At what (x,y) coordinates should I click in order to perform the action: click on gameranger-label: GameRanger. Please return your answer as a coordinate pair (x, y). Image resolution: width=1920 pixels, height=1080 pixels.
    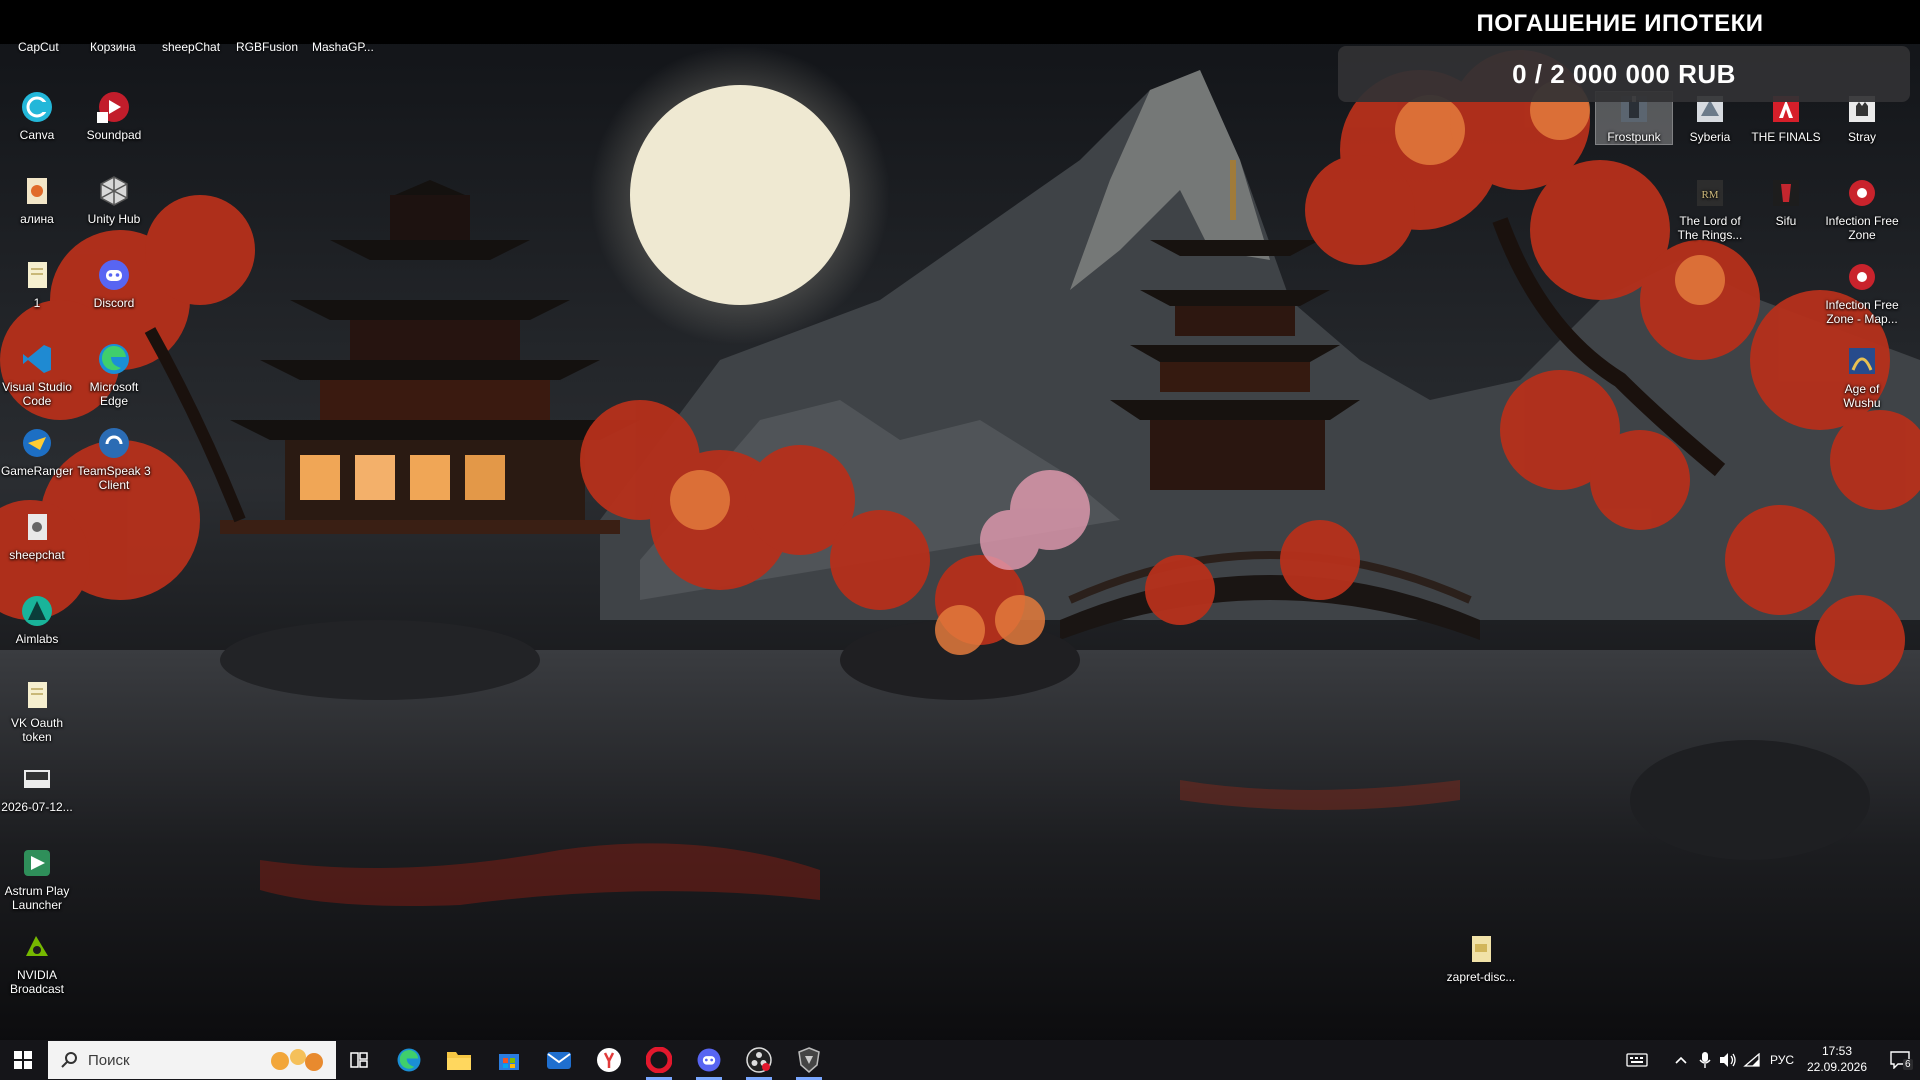
    Looking at the image, I should click on (37, 471).